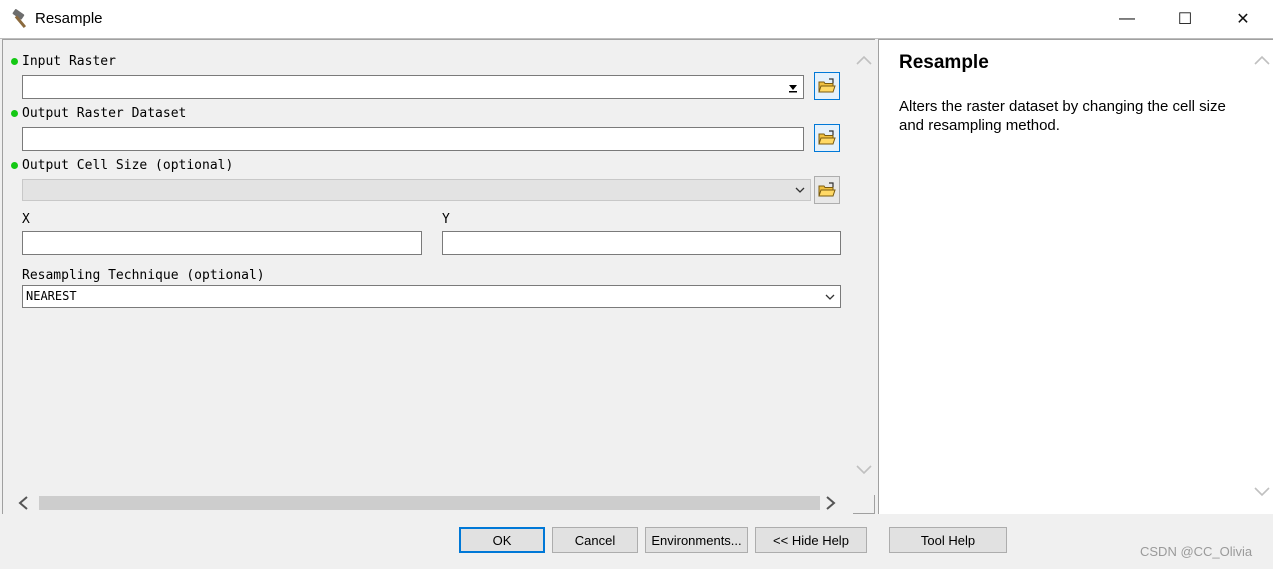 Image resolution: width=1273 pixels, height=569 pixels. Describe the element at coordinates (143, 275) in the screenshot. I see `resampling-label: Resampling Technique (optional)` at that location.